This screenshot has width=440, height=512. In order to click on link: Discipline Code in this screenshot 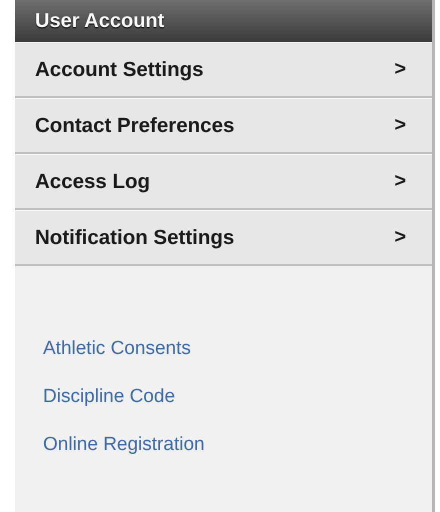, I will do `click(109, 397)`.